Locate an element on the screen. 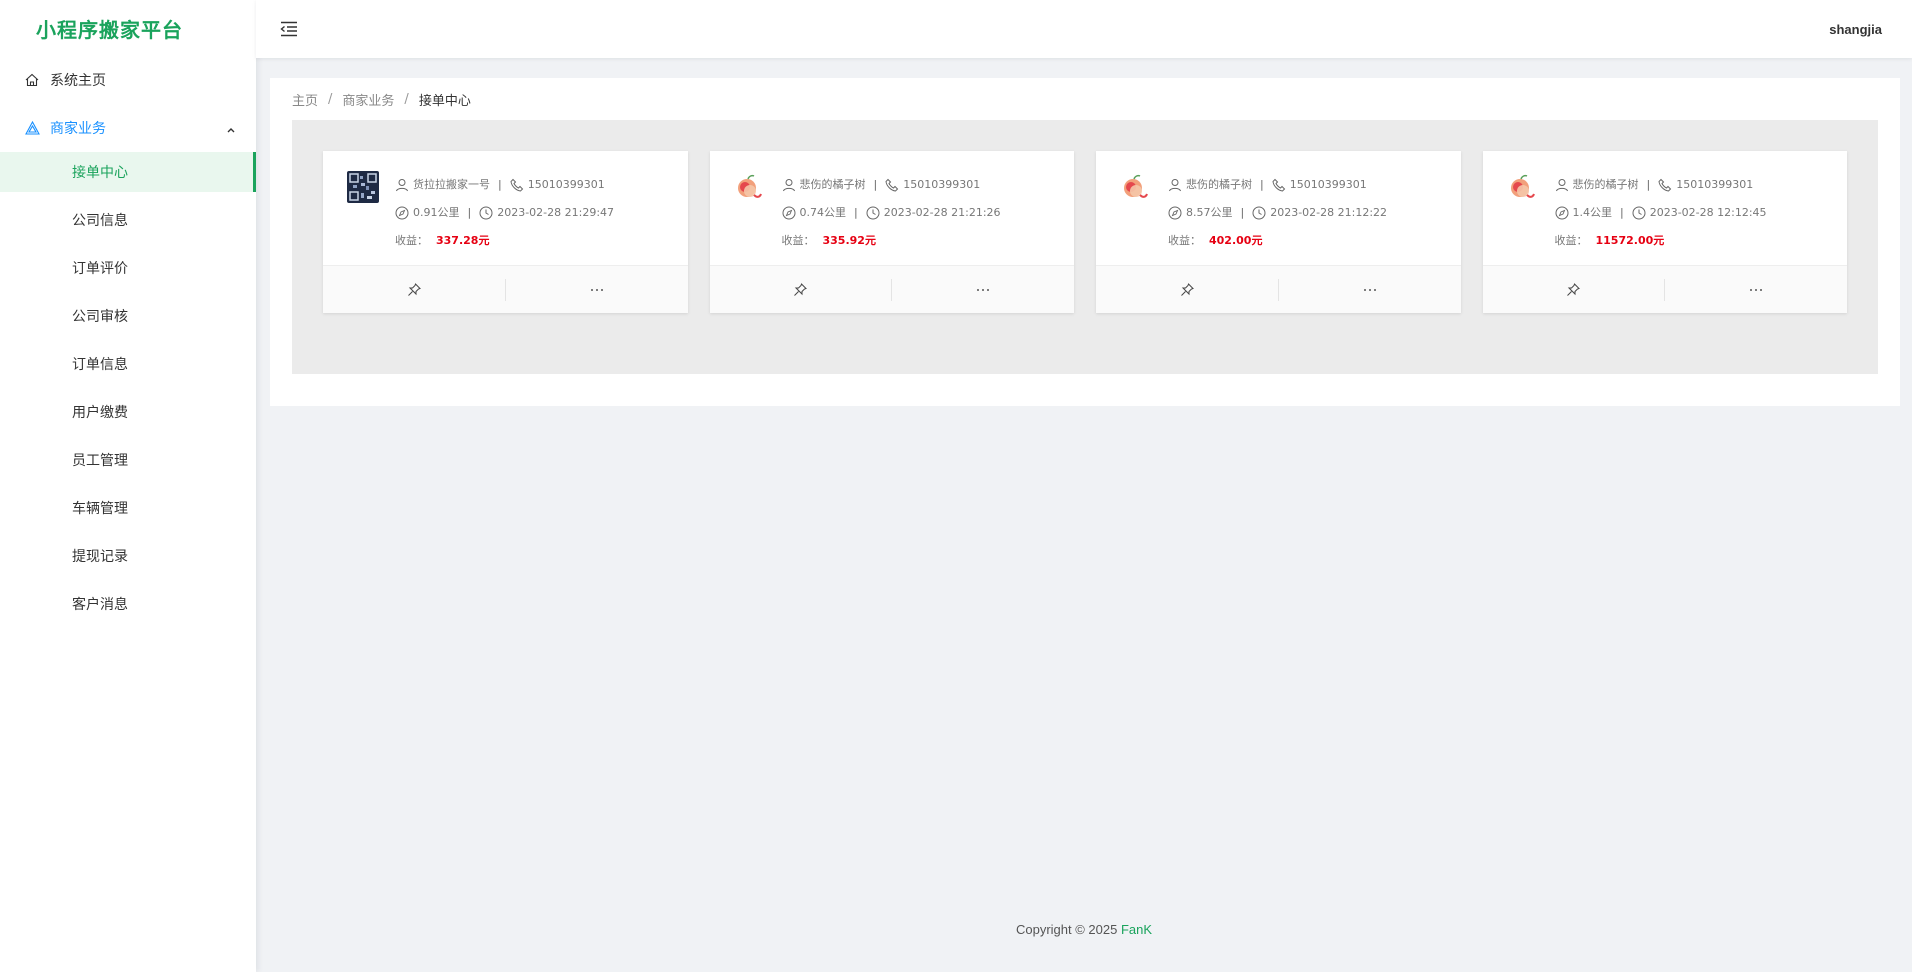 This screenshot has width=1912, height=972. order-distance: 0.74公里 is located at coordinates (823, 212).